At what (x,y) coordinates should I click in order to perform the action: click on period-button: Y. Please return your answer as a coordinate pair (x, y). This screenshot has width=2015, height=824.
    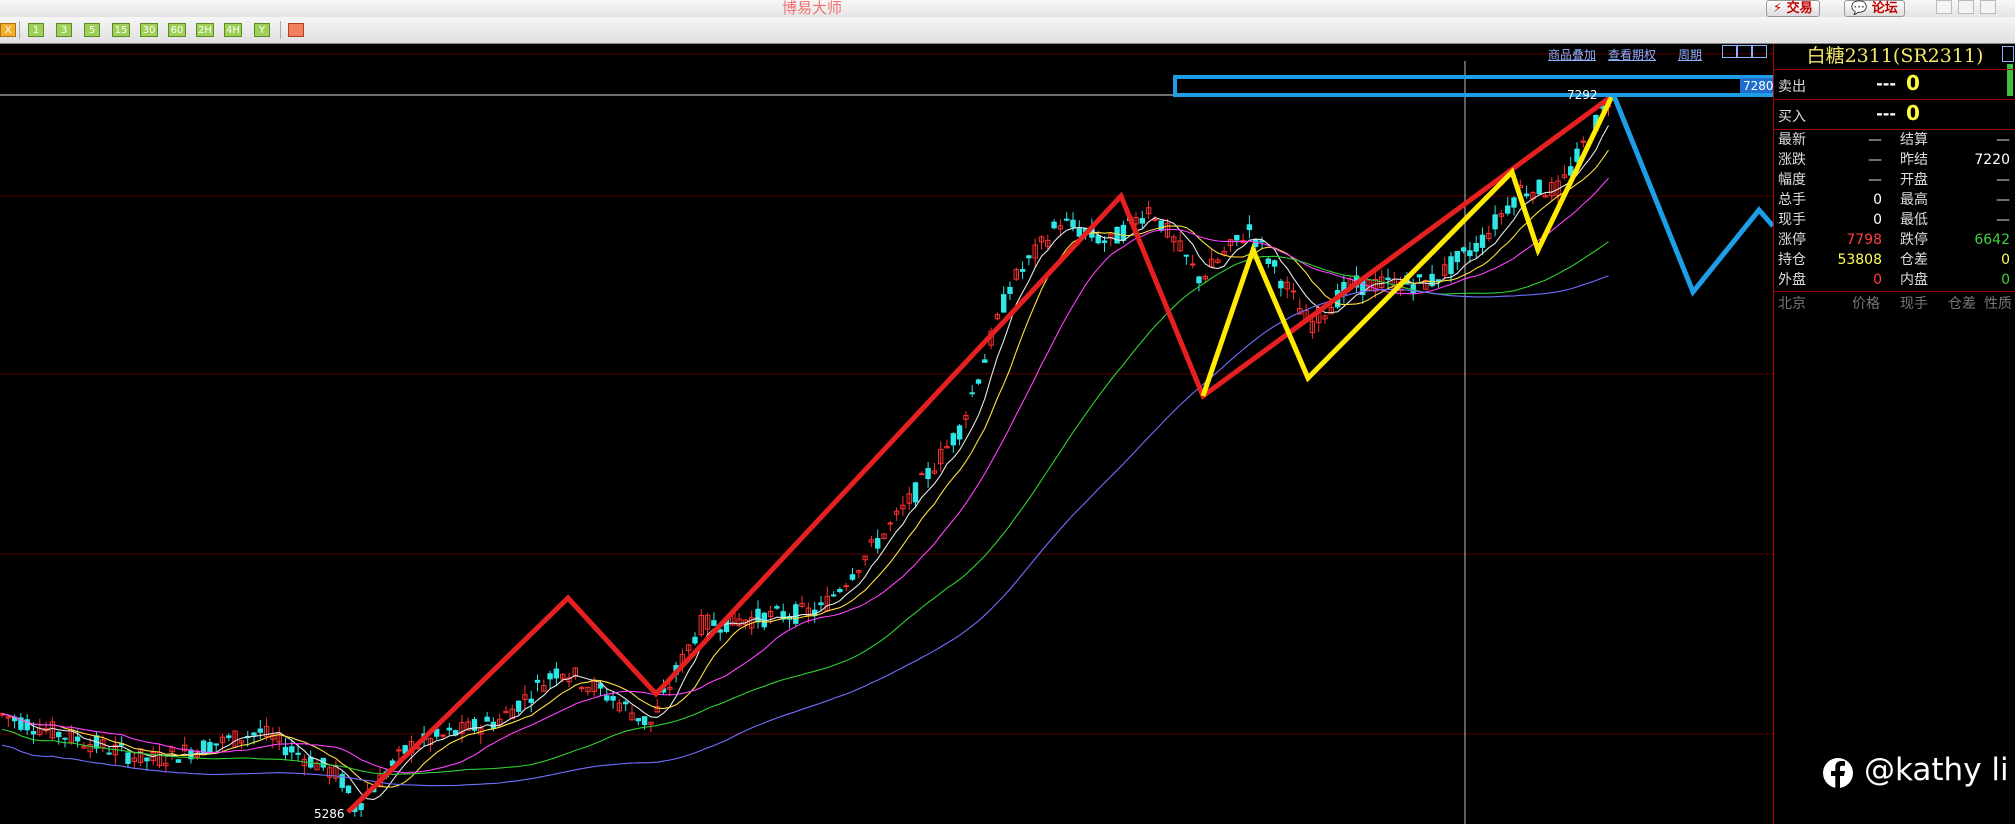
    Looking at the image, I should click on (262, 30).